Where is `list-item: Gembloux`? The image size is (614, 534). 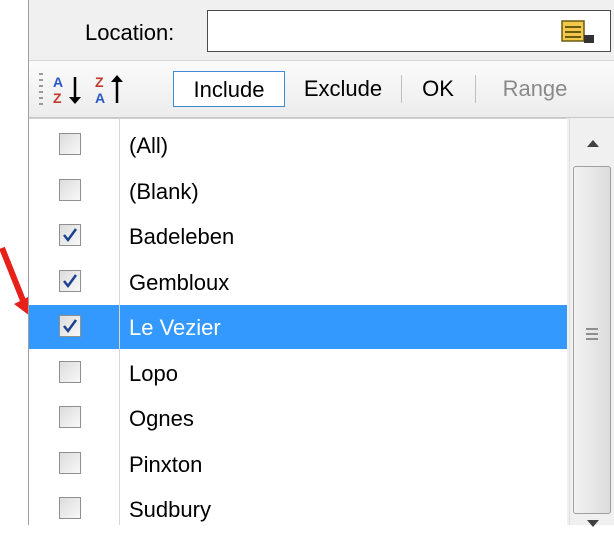 list-item: Gembloux is located at coordinates (298, 282).